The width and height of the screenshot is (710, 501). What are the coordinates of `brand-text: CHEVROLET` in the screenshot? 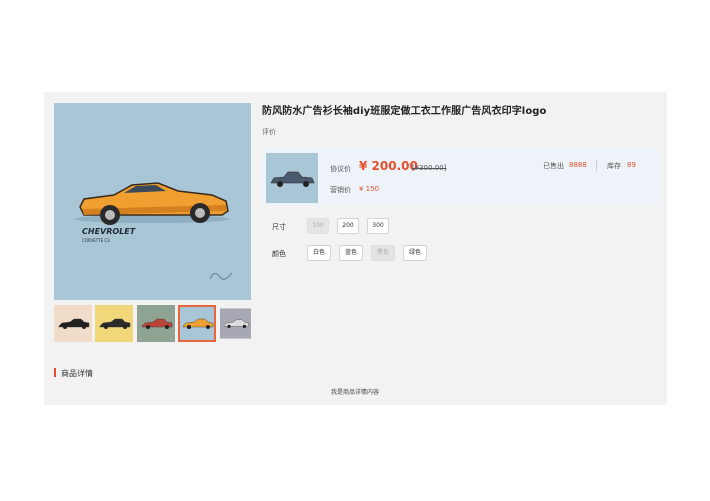 It's located at (109, 231).